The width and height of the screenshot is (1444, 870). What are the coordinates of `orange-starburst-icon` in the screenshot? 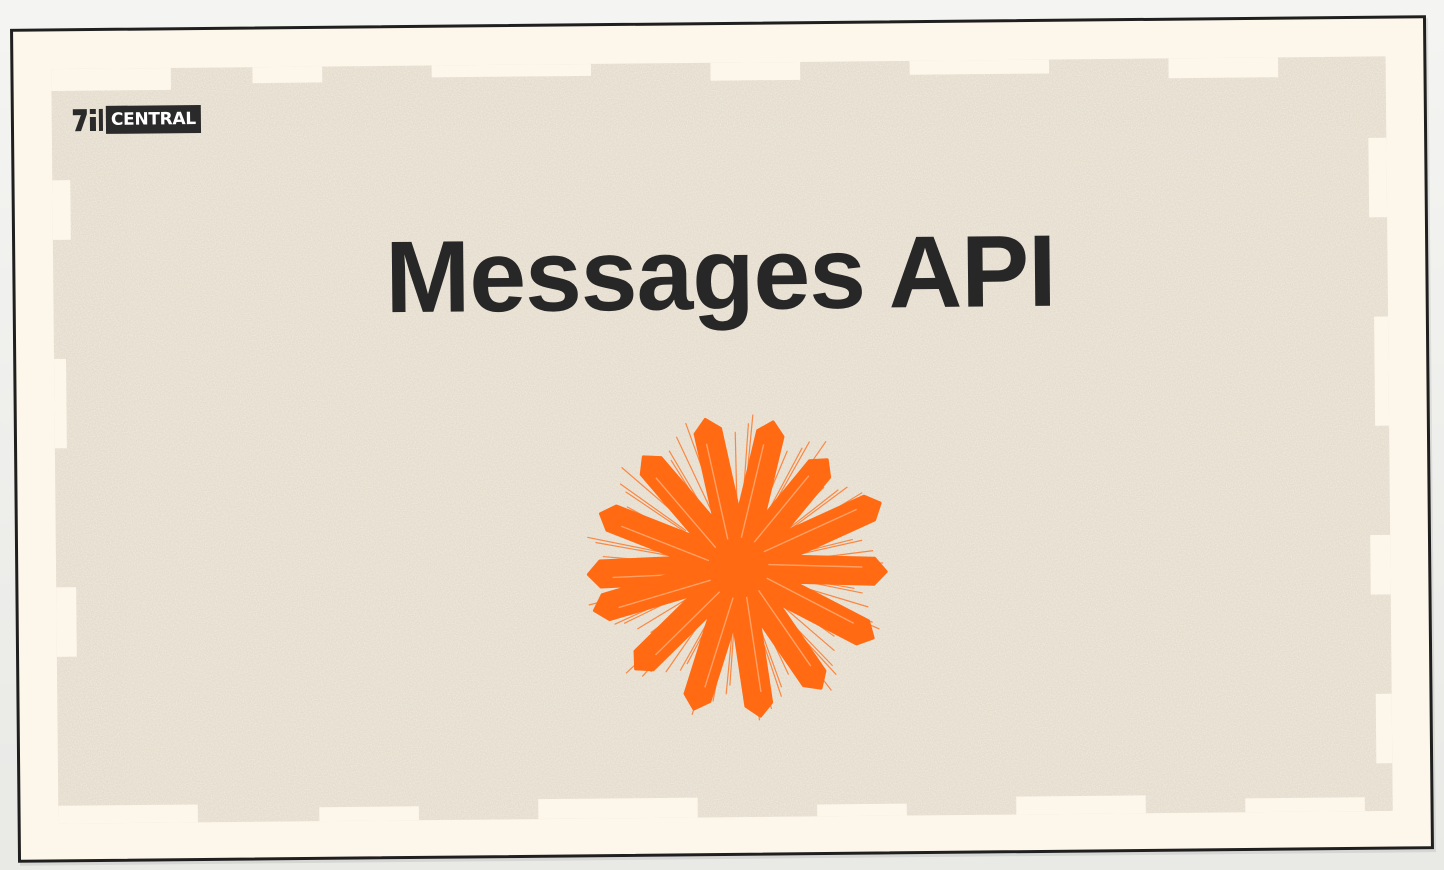 It's located at (737, 567).